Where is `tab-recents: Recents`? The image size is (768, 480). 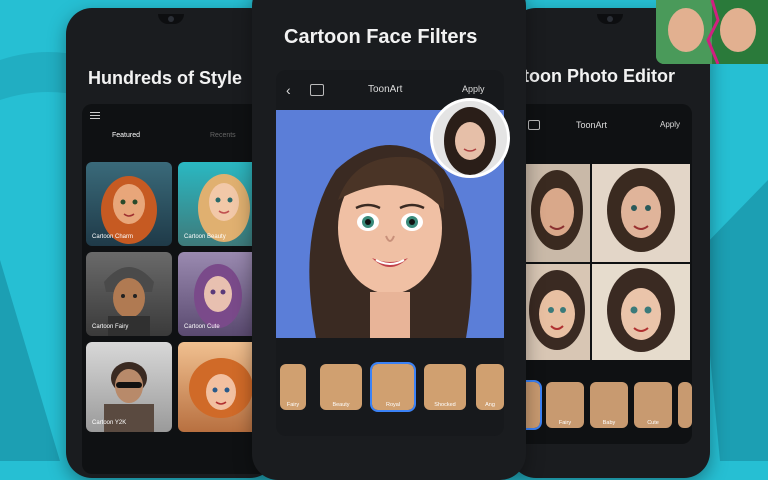
tab-recents: Recents is located at coordinates (223, 135).